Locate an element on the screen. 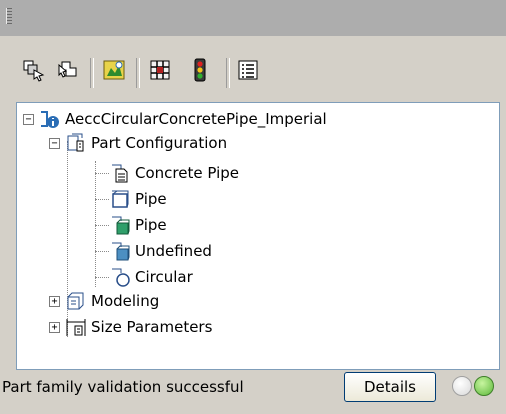 The height and width of the screenshot is (414, 506). status-text: Part family validation successful is located at coordinates (123, 387).